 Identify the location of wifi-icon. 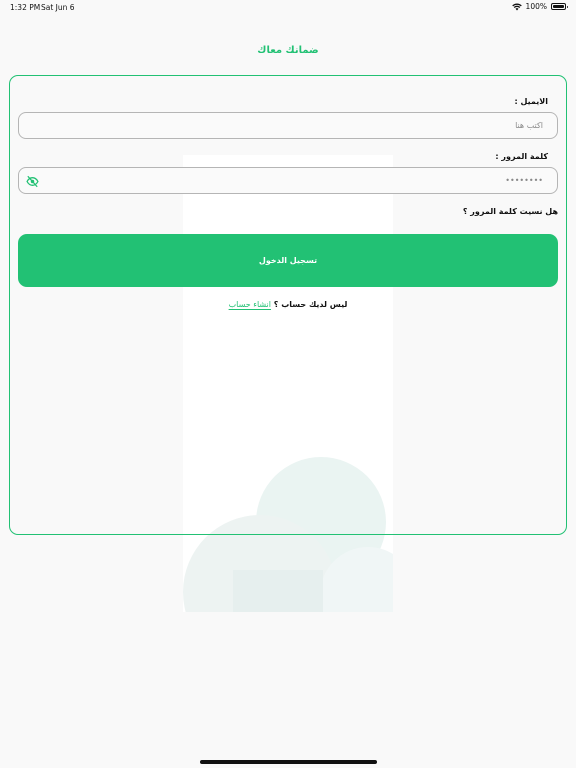
(516, 6).